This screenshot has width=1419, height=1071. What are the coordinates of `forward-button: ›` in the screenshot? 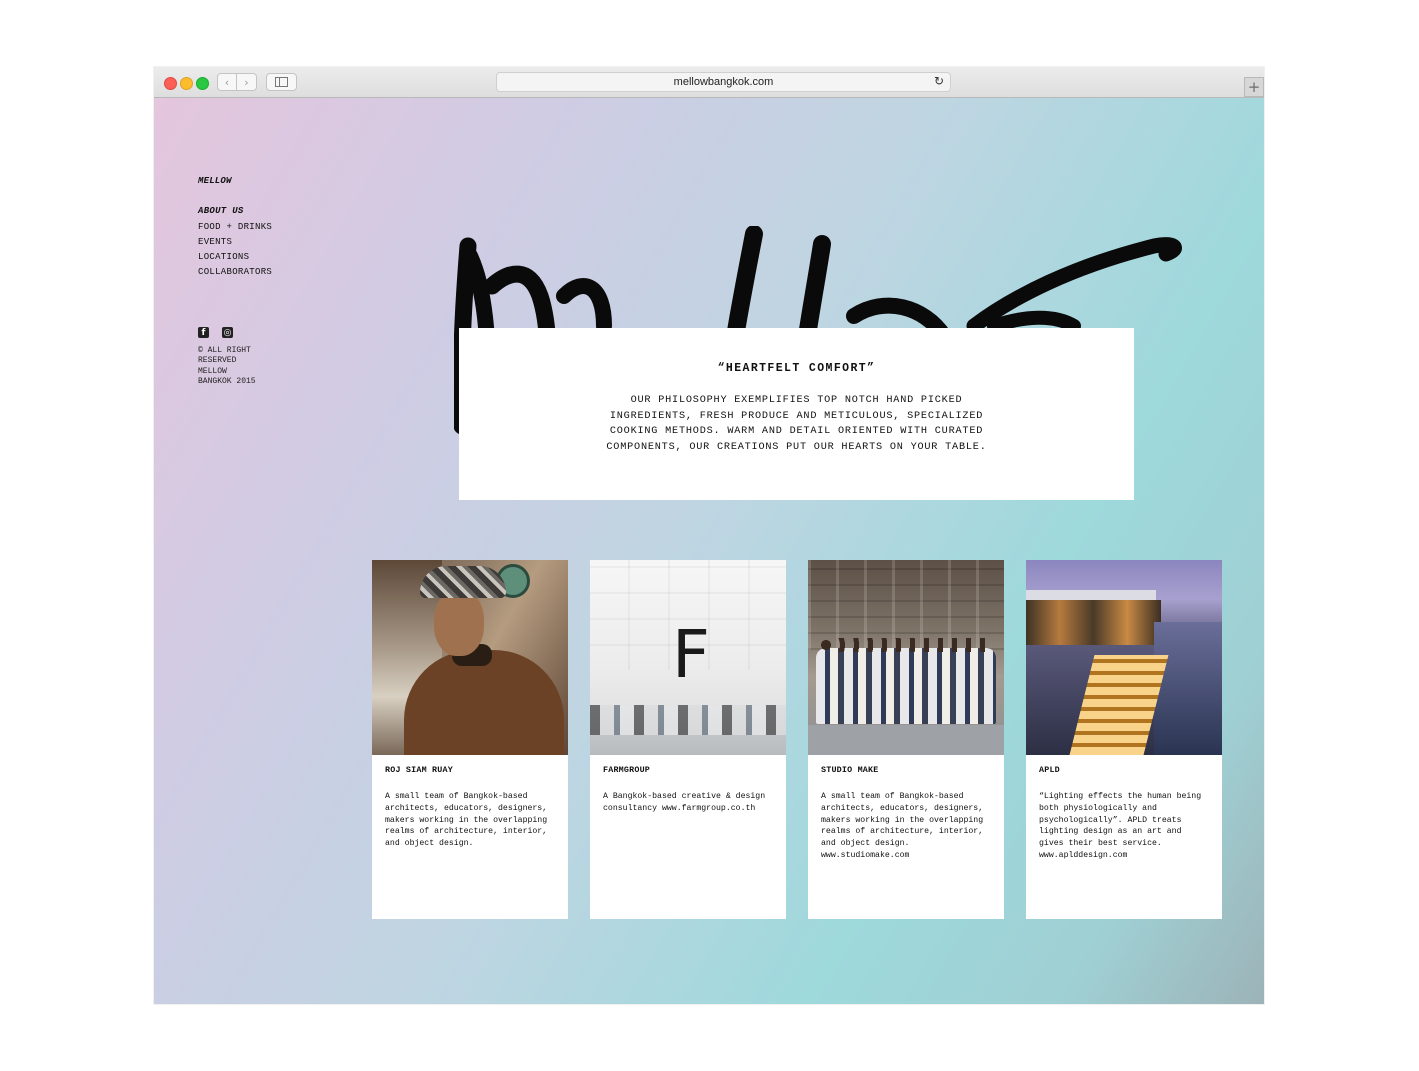 It's located at (247, 82).